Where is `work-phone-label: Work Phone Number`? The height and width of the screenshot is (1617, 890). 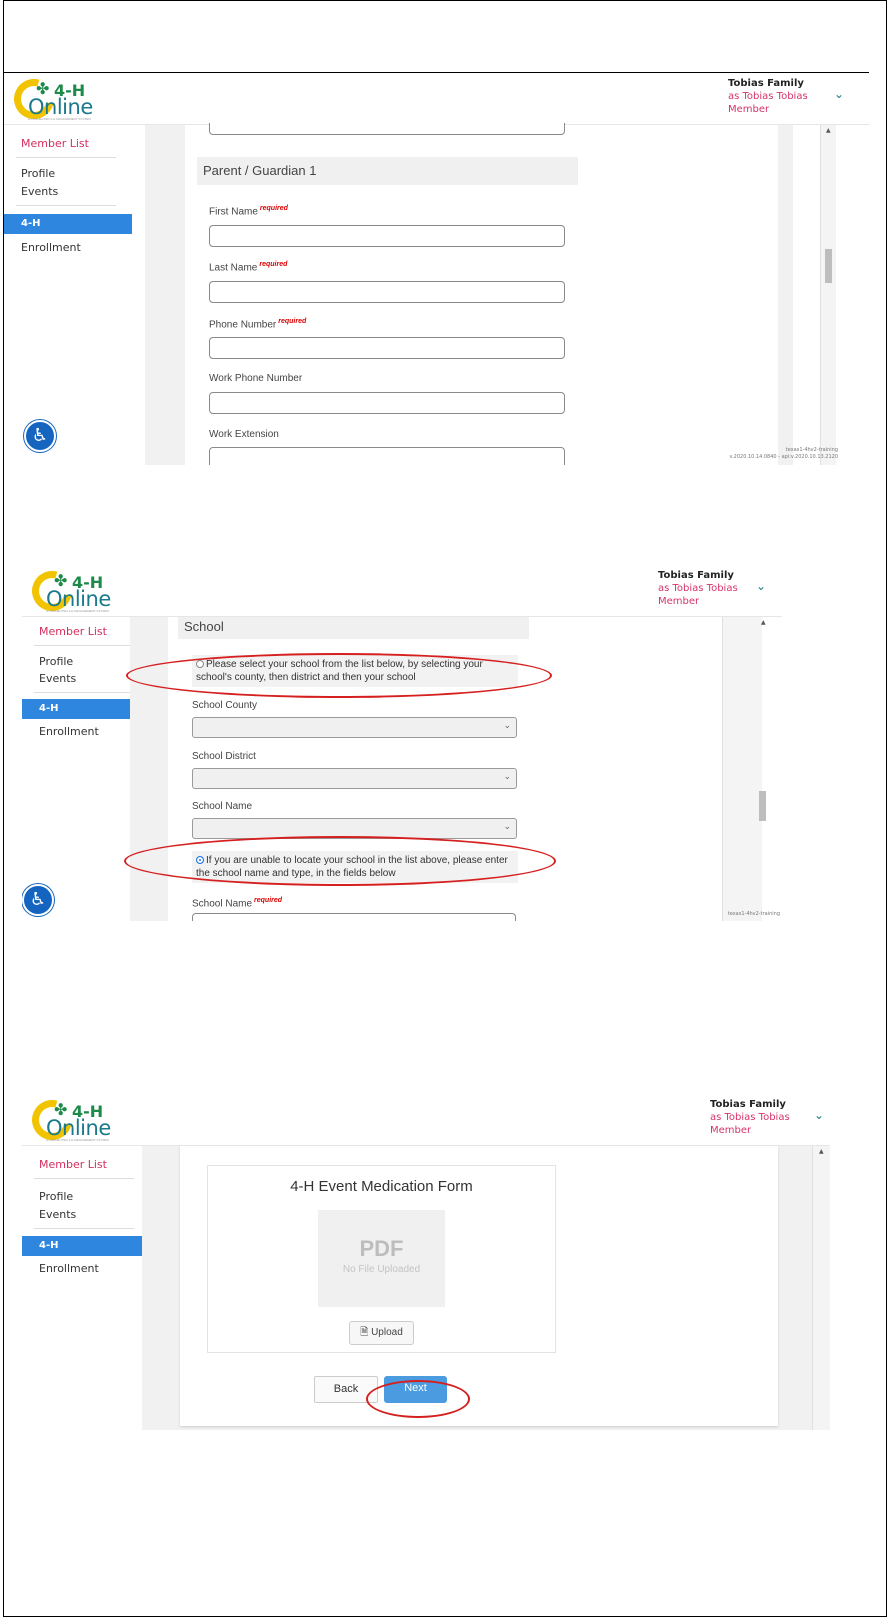 work-phone-label: Work Phone Number is located at coordinates (256, 378).